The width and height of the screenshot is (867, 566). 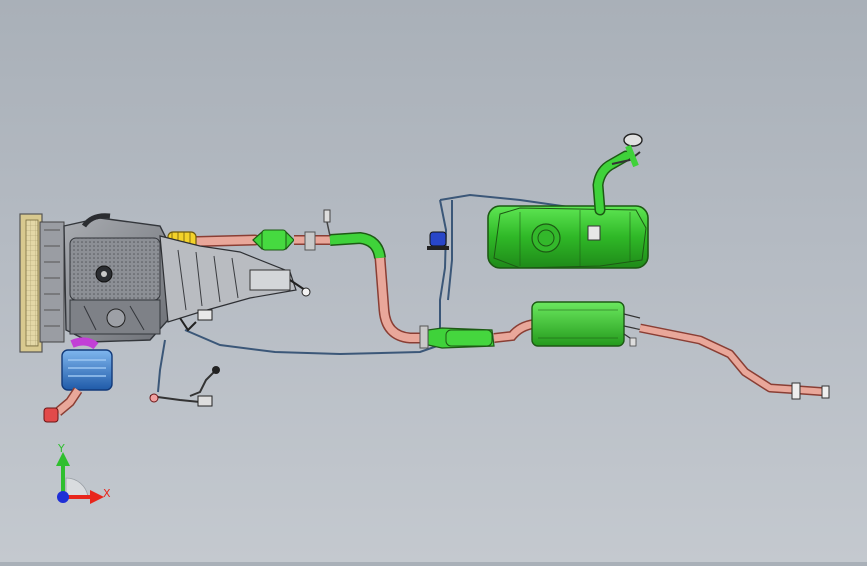 What do you see at coordinates (568, 237) in the screenshot?
I see `fuel-tank-icon` at bounding box center [568, 237].